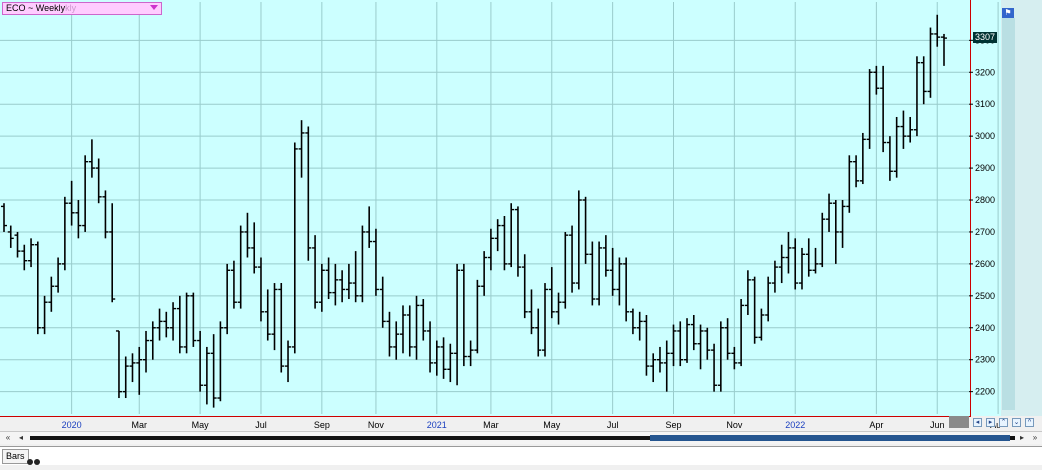 The width and height of the screenshot is (1042, 470). What do you see at coordinates (8, 438) in the screenshot?
I see `scroll-first-button: «` at bounding box center [8, 438].